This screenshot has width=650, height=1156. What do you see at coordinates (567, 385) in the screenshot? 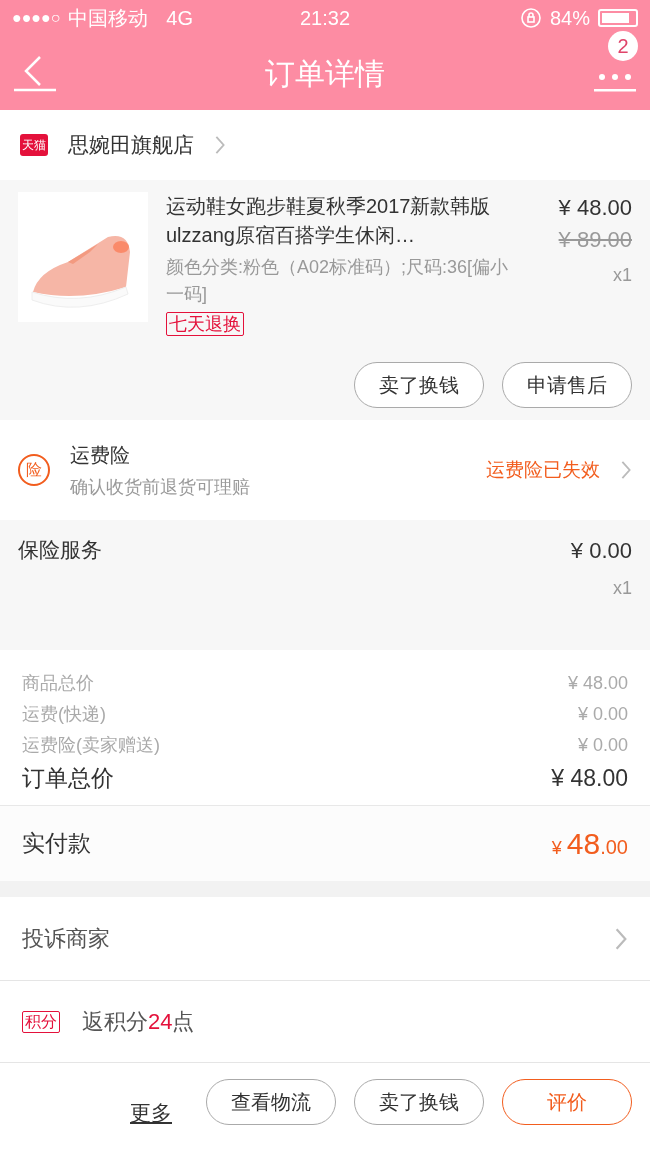
I see `action-button: 申请售后` at bounding box center [567, 385].